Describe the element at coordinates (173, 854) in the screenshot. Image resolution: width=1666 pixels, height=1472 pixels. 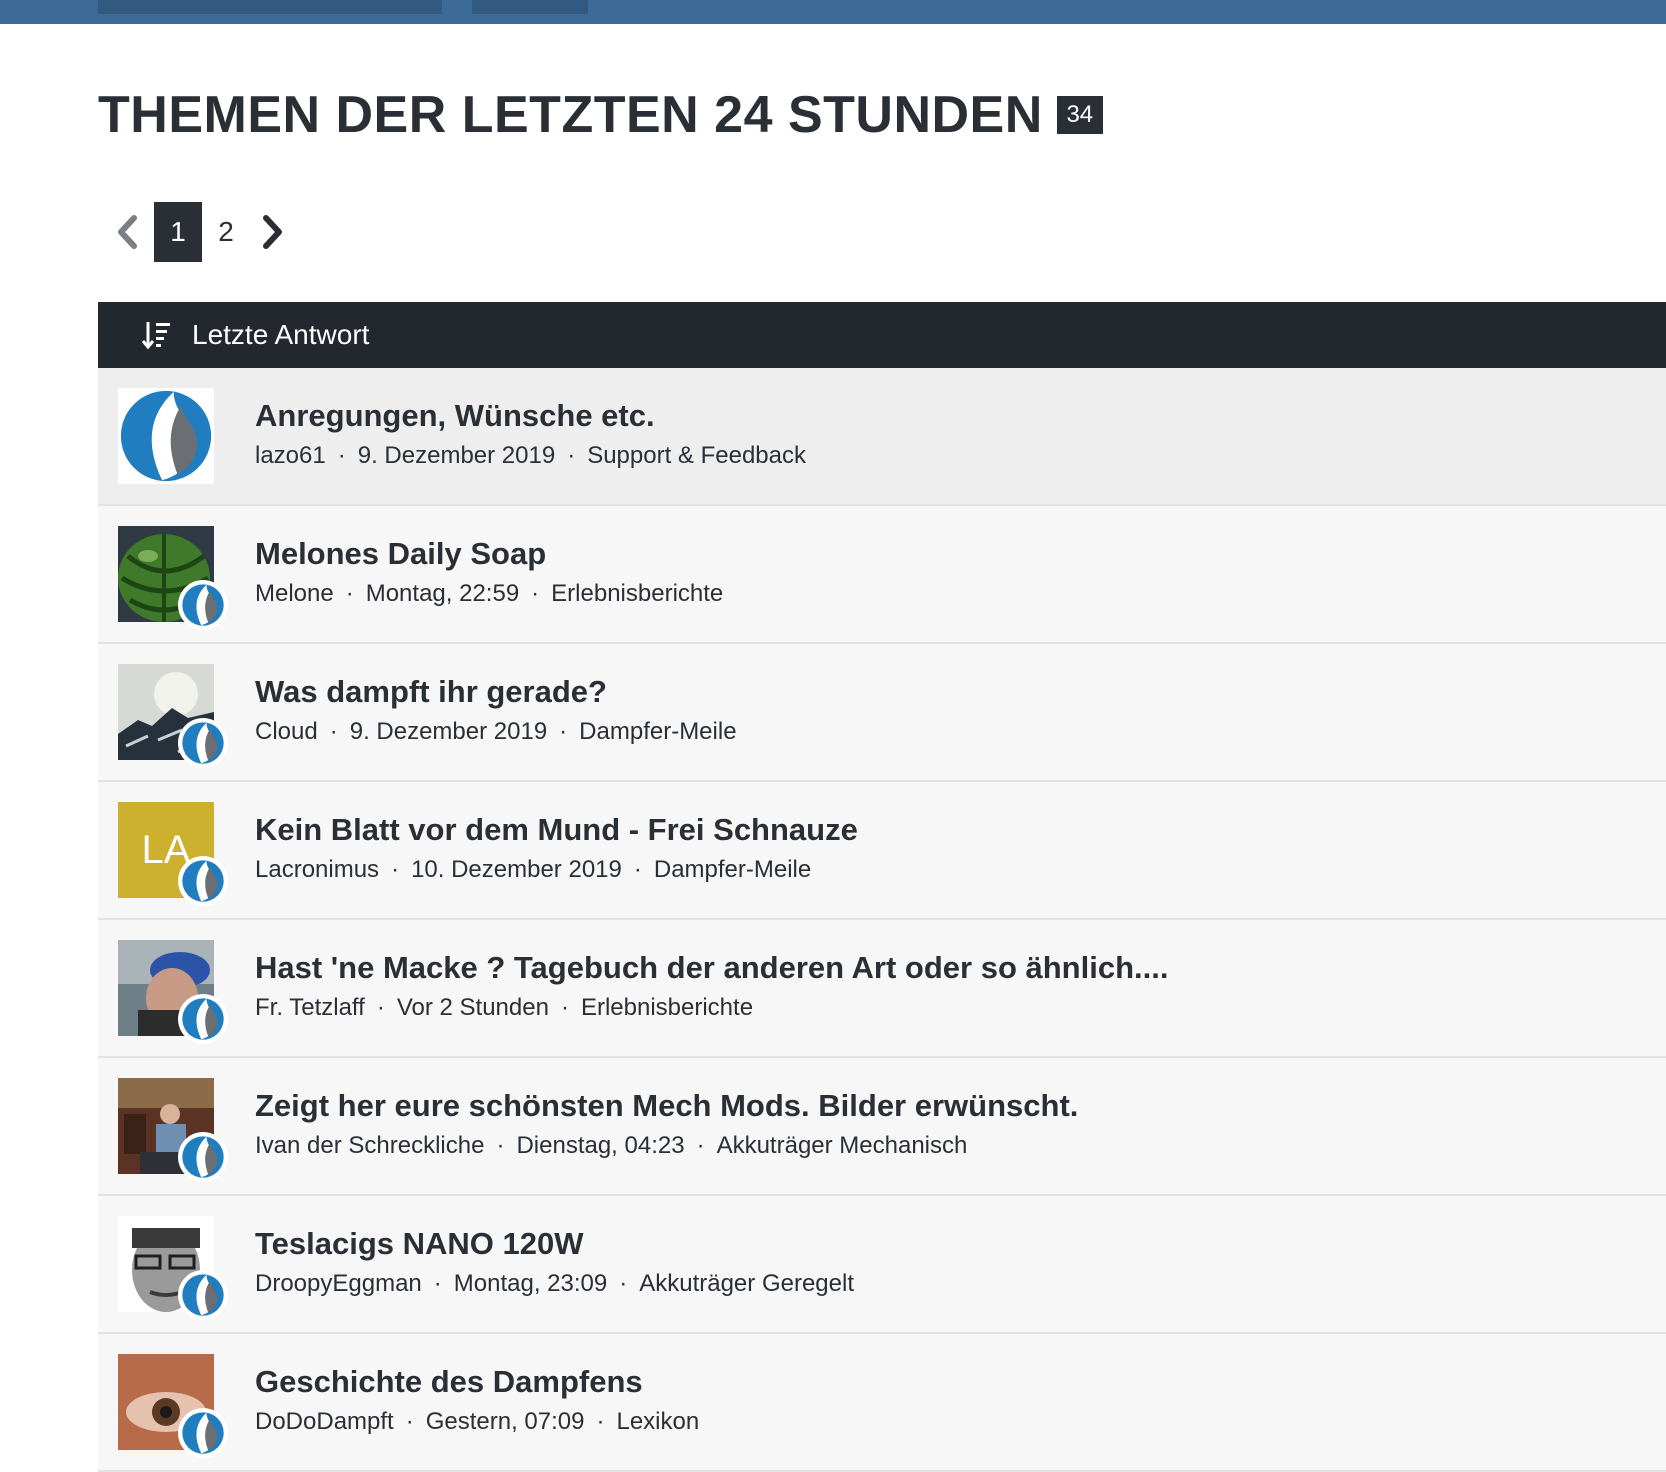
I see `topic-avatar: LA` at that location.